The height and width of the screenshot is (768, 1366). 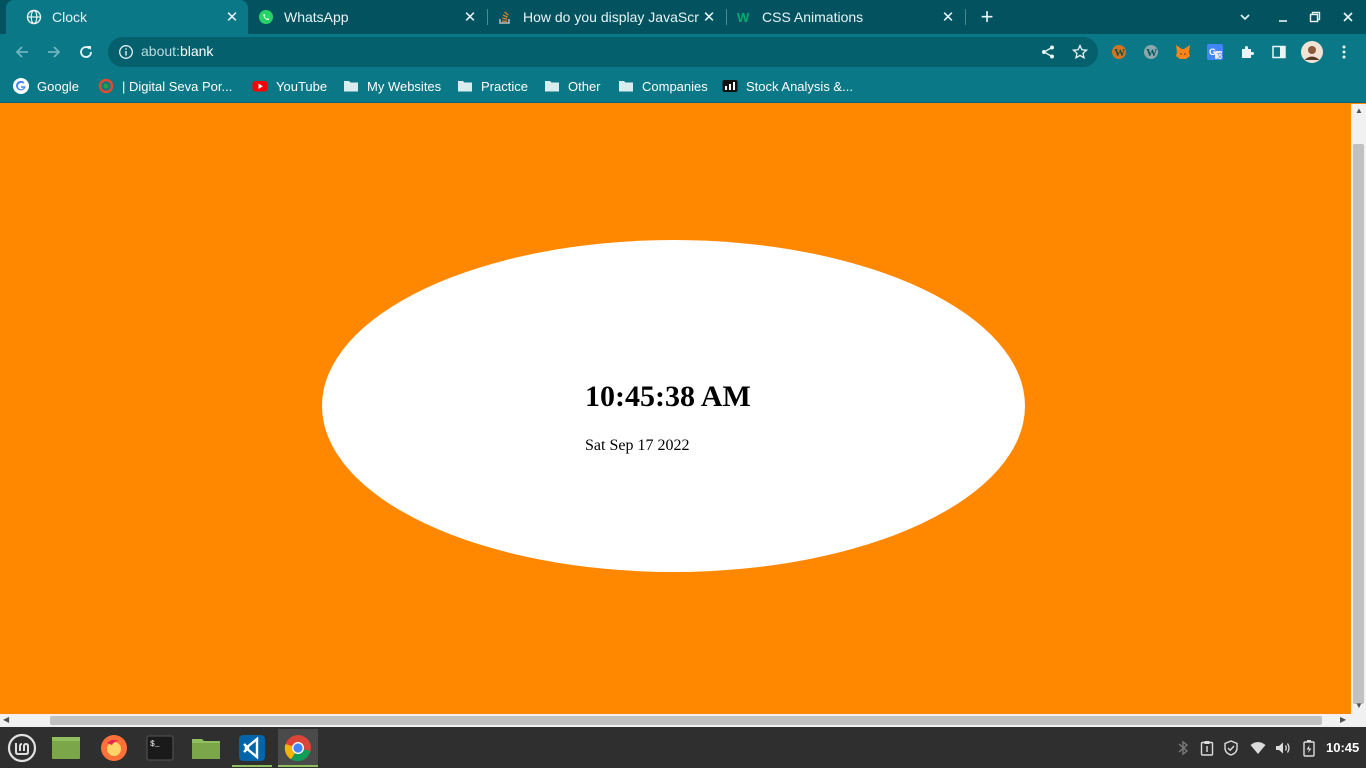 What do you see at coordinates (316, 17) in the screenshot?
I see `tab-title: WhatsApp` at bounding box center [316, 17].